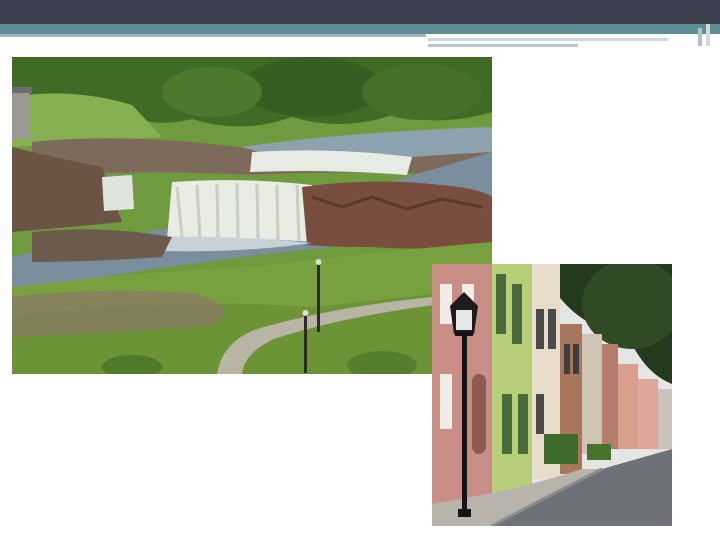  Describe the element at coordinates (503, 45) in the screenshot. I see `header-accent-line-tertiary` at that location.